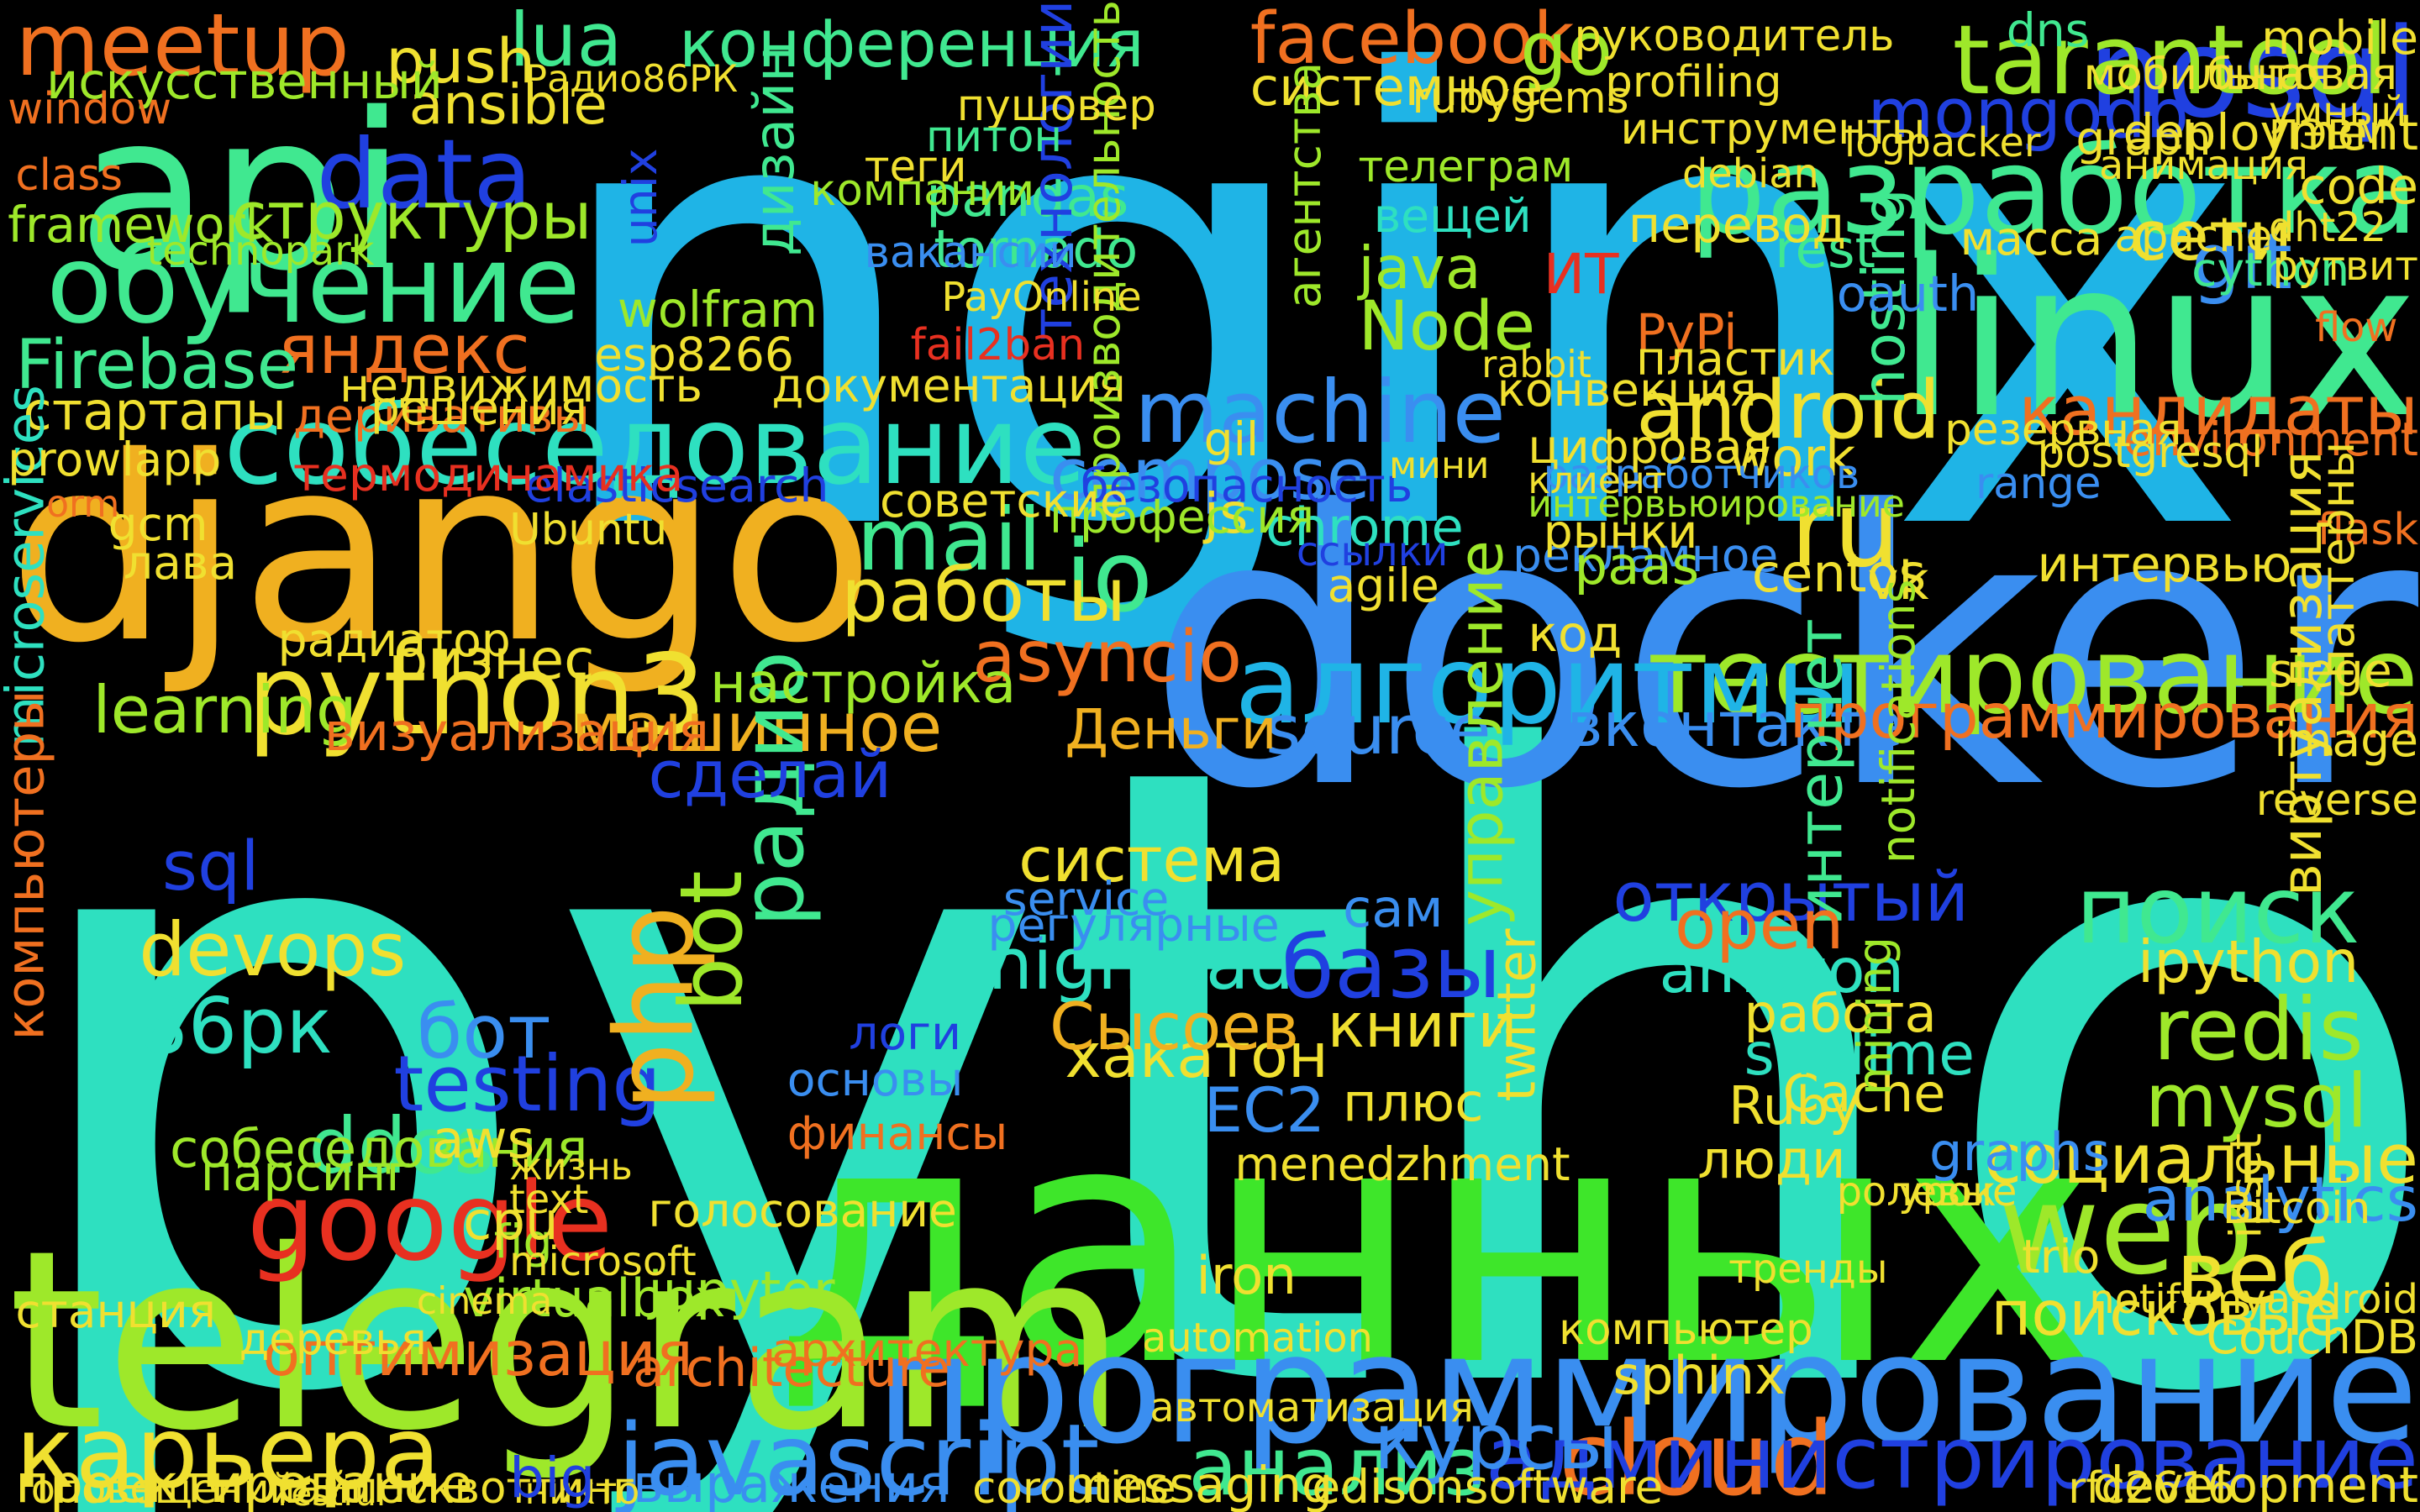 This screenshot has height=1512, width=2420. What do you see at coordinates (261, 251) in the screenshot?
I see `cloud-word: technopark` at bounding box center [261, 251].